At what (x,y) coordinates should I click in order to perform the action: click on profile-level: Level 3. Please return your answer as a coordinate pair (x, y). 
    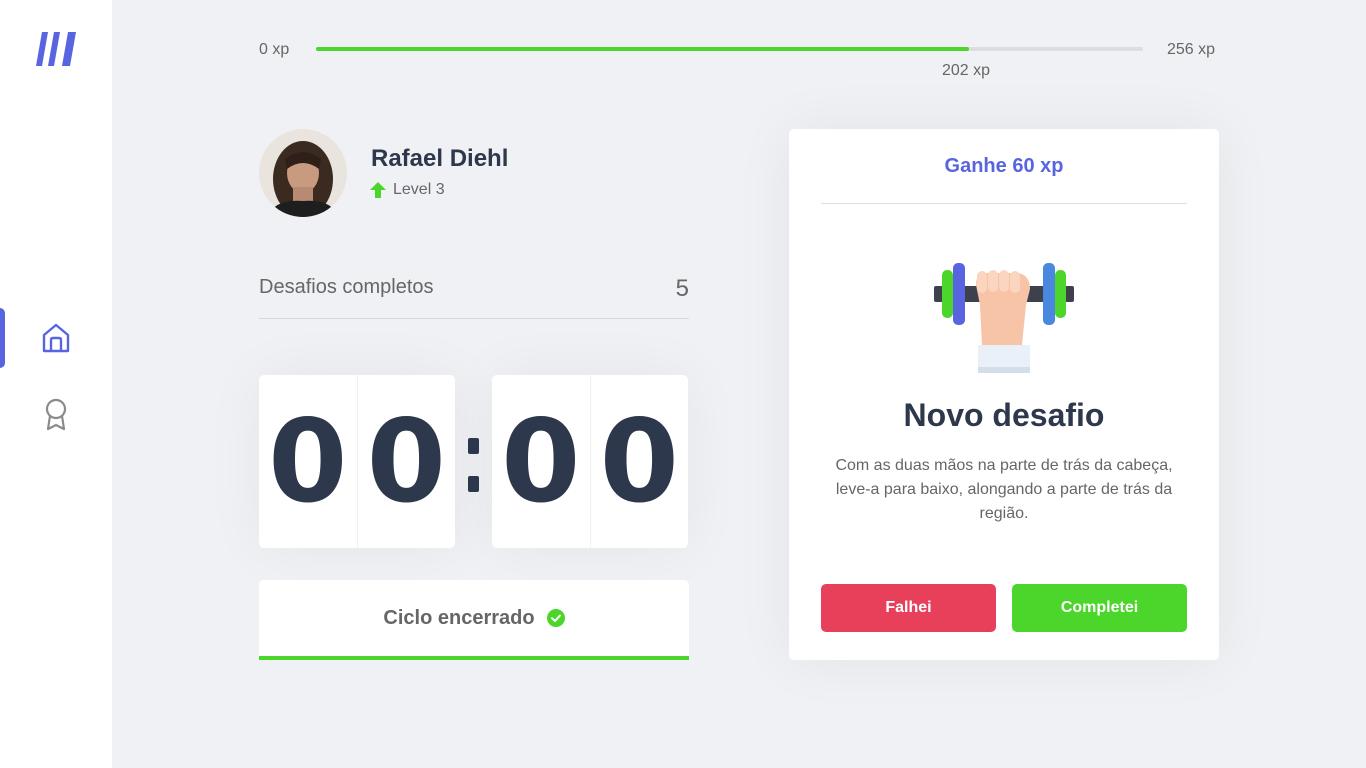
    Looking at the image, I should click on (407, 190).